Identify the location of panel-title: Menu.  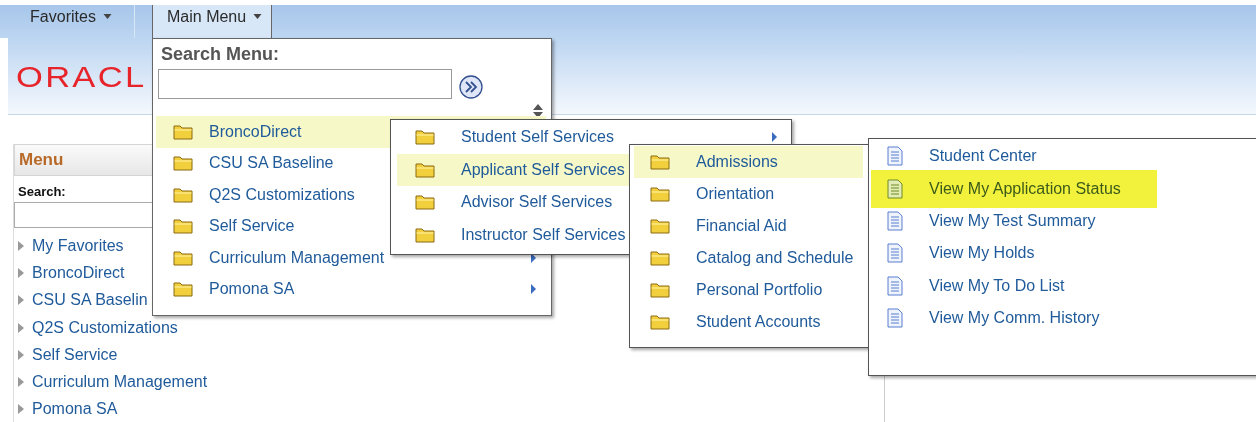
(41, 160).